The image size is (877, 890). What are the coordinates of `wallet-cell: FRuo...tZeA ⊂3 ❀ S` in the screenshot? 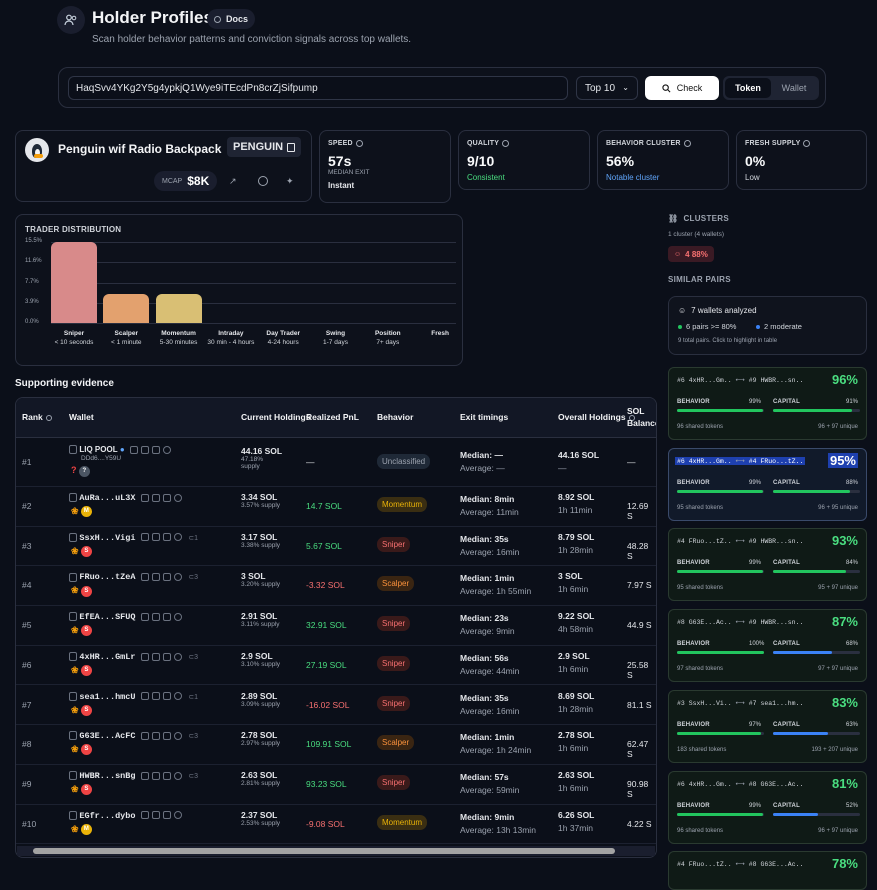 It's located at (149, 584).